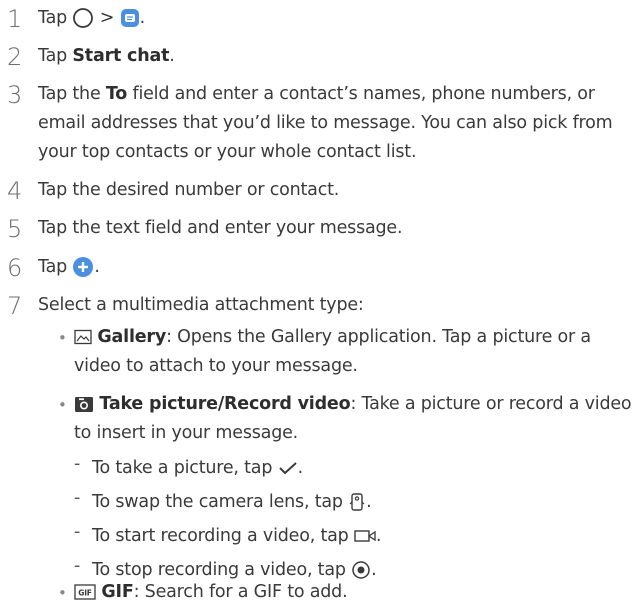 Image resolution: width=640 pixels, height=607 pixels. Describe the element at coordinates (232, 502) in the screenshot. I see `camera-step-text: To swap the camera lens, tap .` at that location.